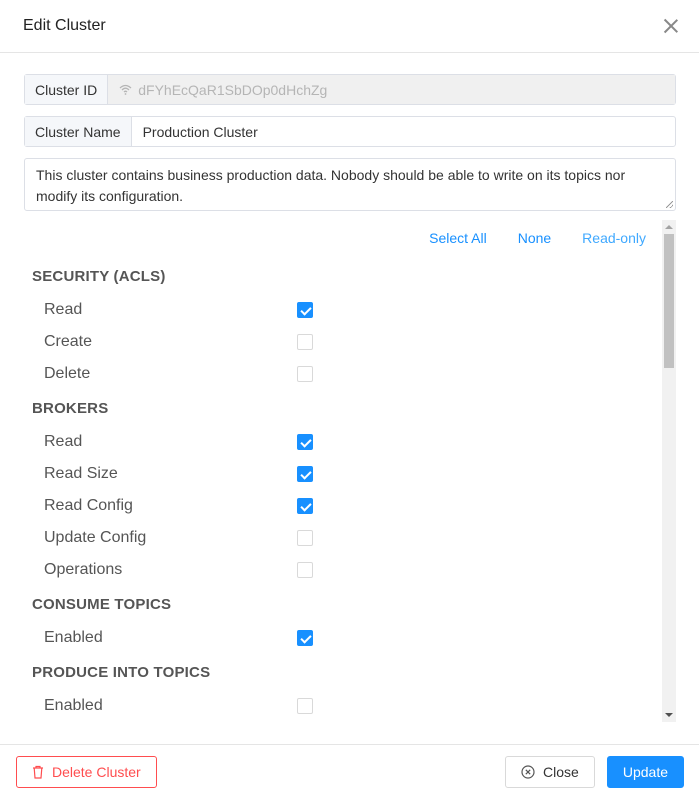 This screenshot has width=699, height=799. Describe the element at coordinates (669, 204) in the screenshot. I see `resize-handle-icon` at that location.